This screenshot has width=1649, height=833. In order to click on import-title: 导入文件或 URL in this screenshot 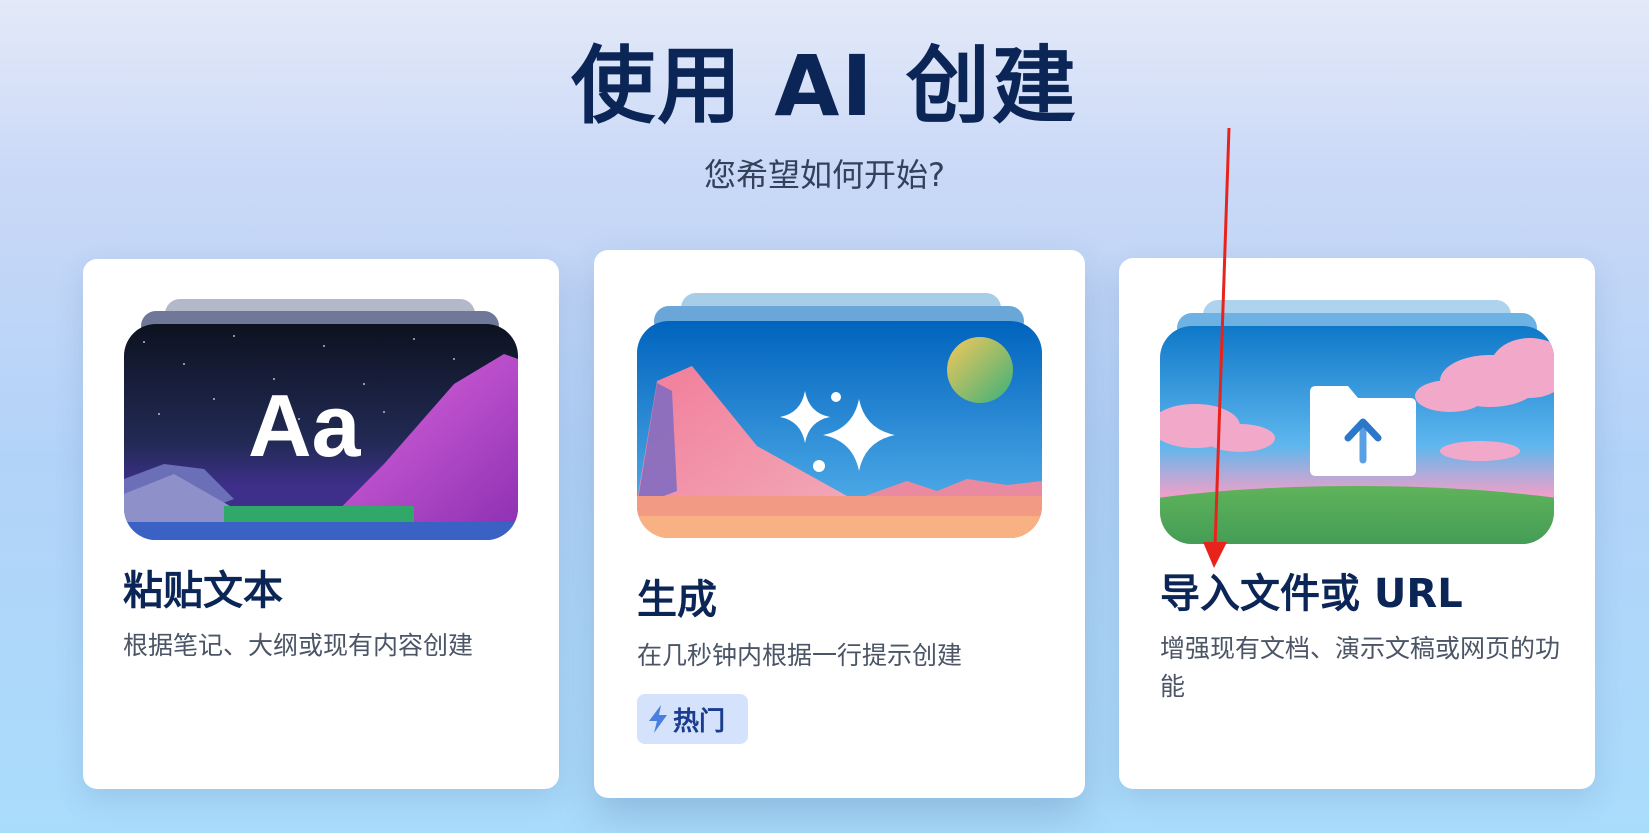, I will do `click(1311, 594)`.